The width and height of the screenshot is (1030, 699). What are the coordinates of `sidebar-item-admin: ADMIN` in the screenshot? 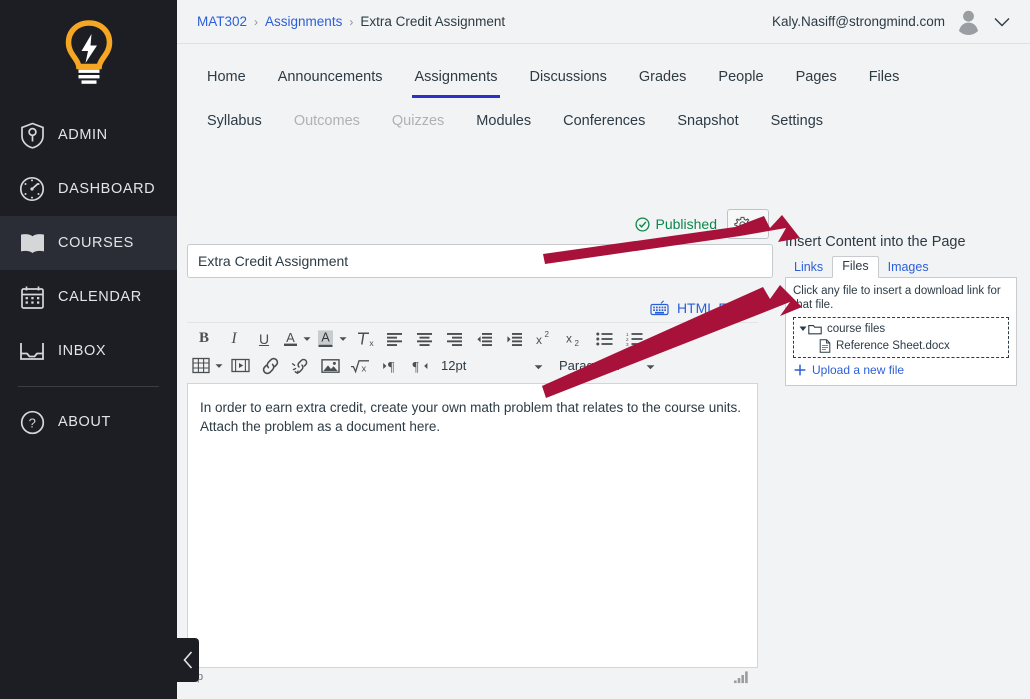 It's located at (88, 135).